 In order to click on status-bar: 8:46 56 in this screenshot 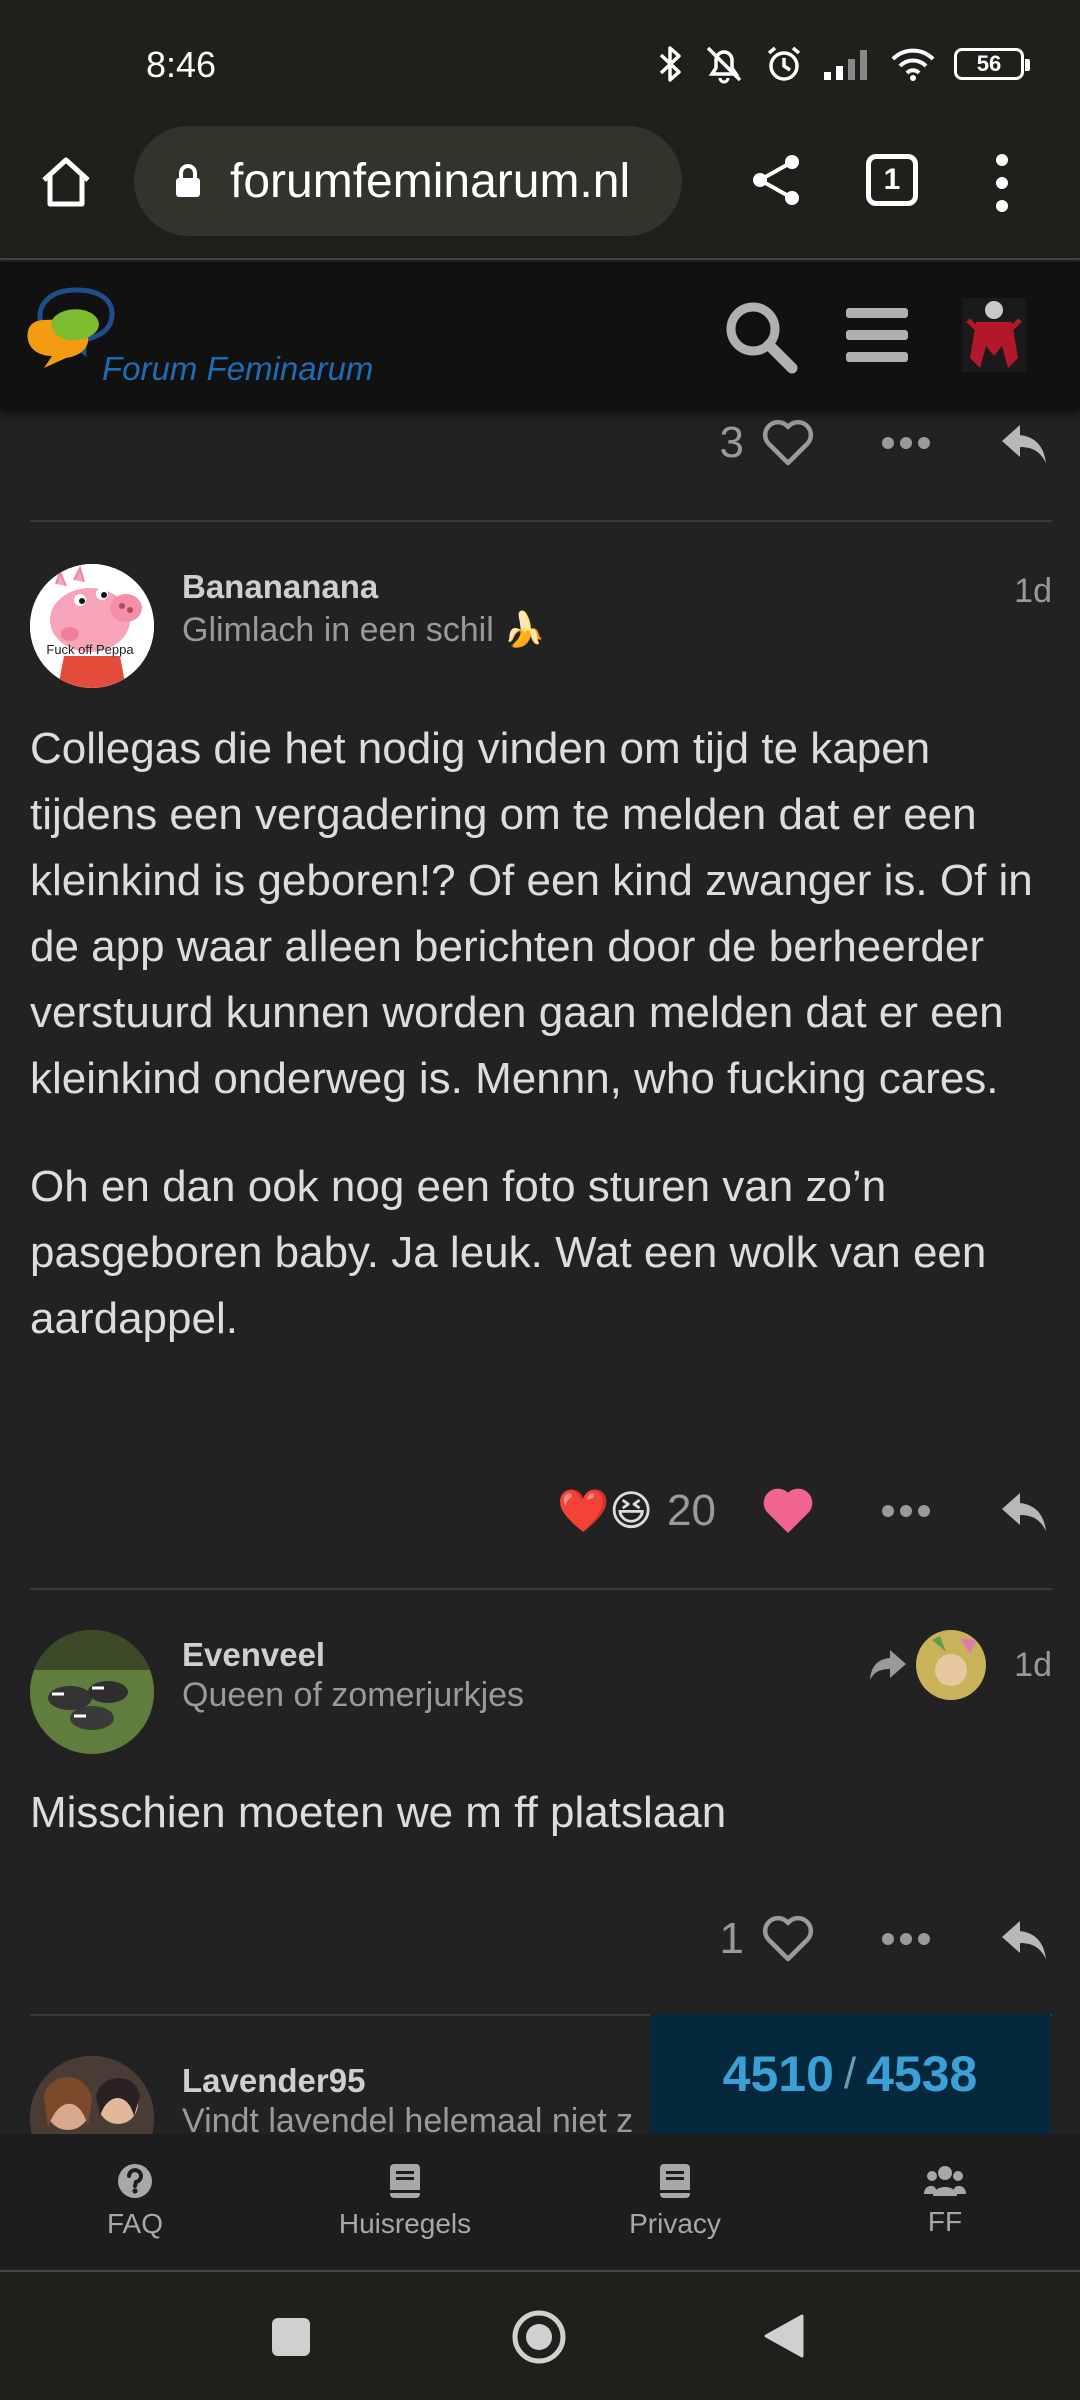, I will do `click(540, 60)`.